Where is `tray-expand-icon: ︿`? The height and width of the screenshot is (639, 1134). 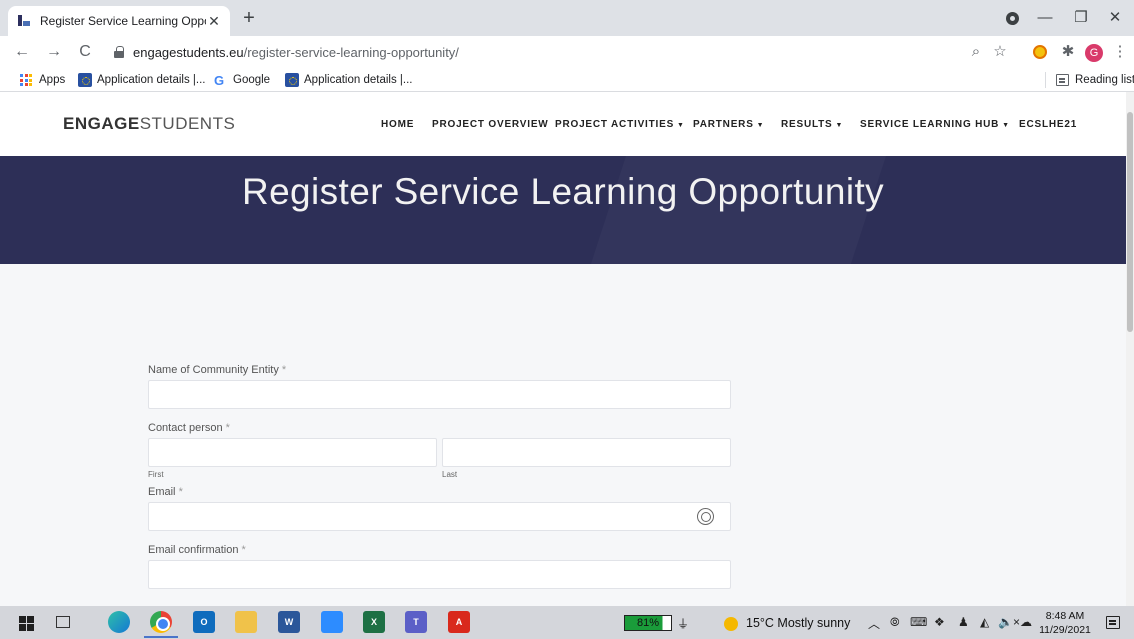
tray-expand-icon: ︿ is located at coordinates (874, 623).